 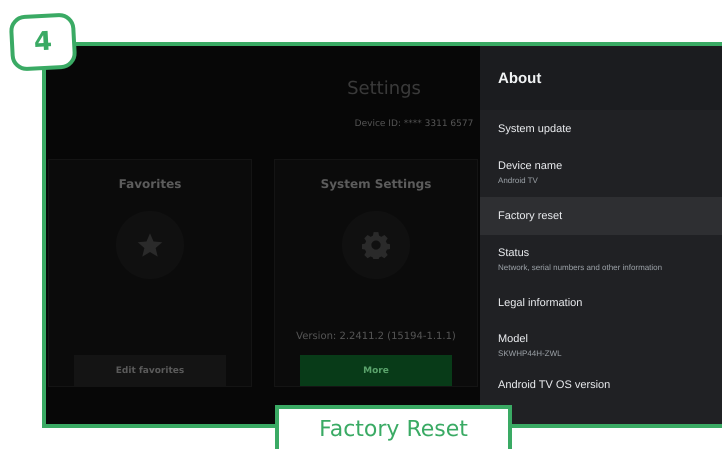 I want to click on menu-item-label: Status, so click(x=514, y=253).